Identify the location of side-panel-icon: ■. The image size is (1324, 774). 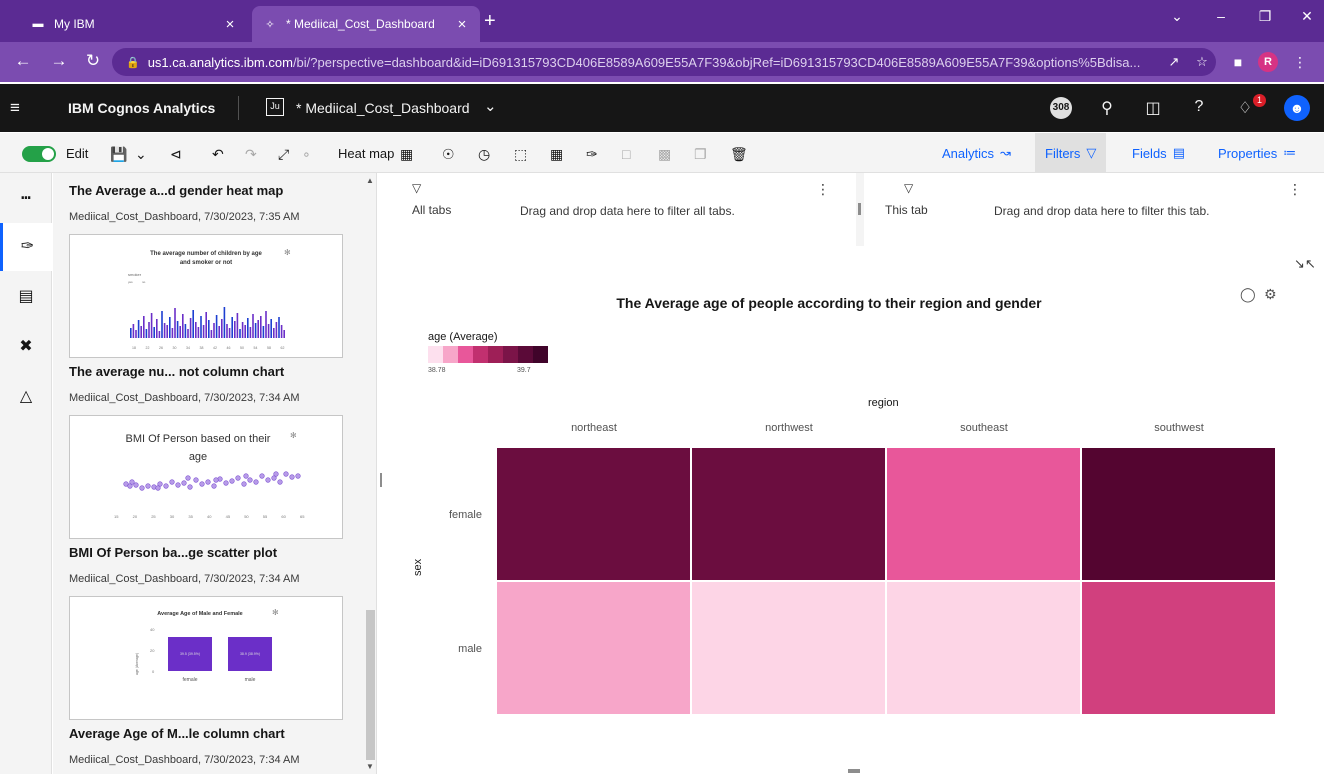
(1238, 62).